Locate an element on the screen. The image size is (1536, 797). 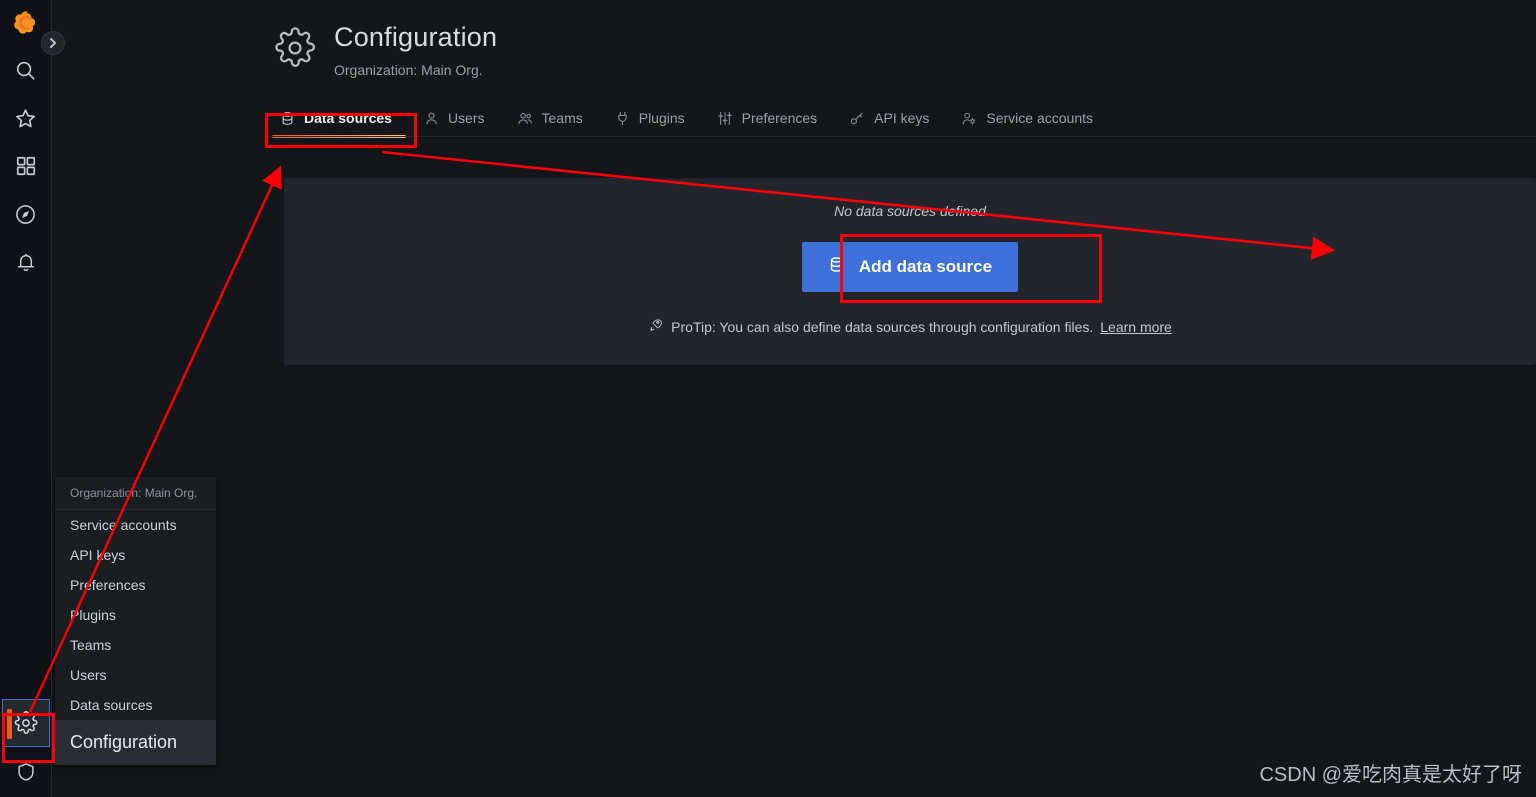
tab-users: Users is located at coordinates (454, 123).